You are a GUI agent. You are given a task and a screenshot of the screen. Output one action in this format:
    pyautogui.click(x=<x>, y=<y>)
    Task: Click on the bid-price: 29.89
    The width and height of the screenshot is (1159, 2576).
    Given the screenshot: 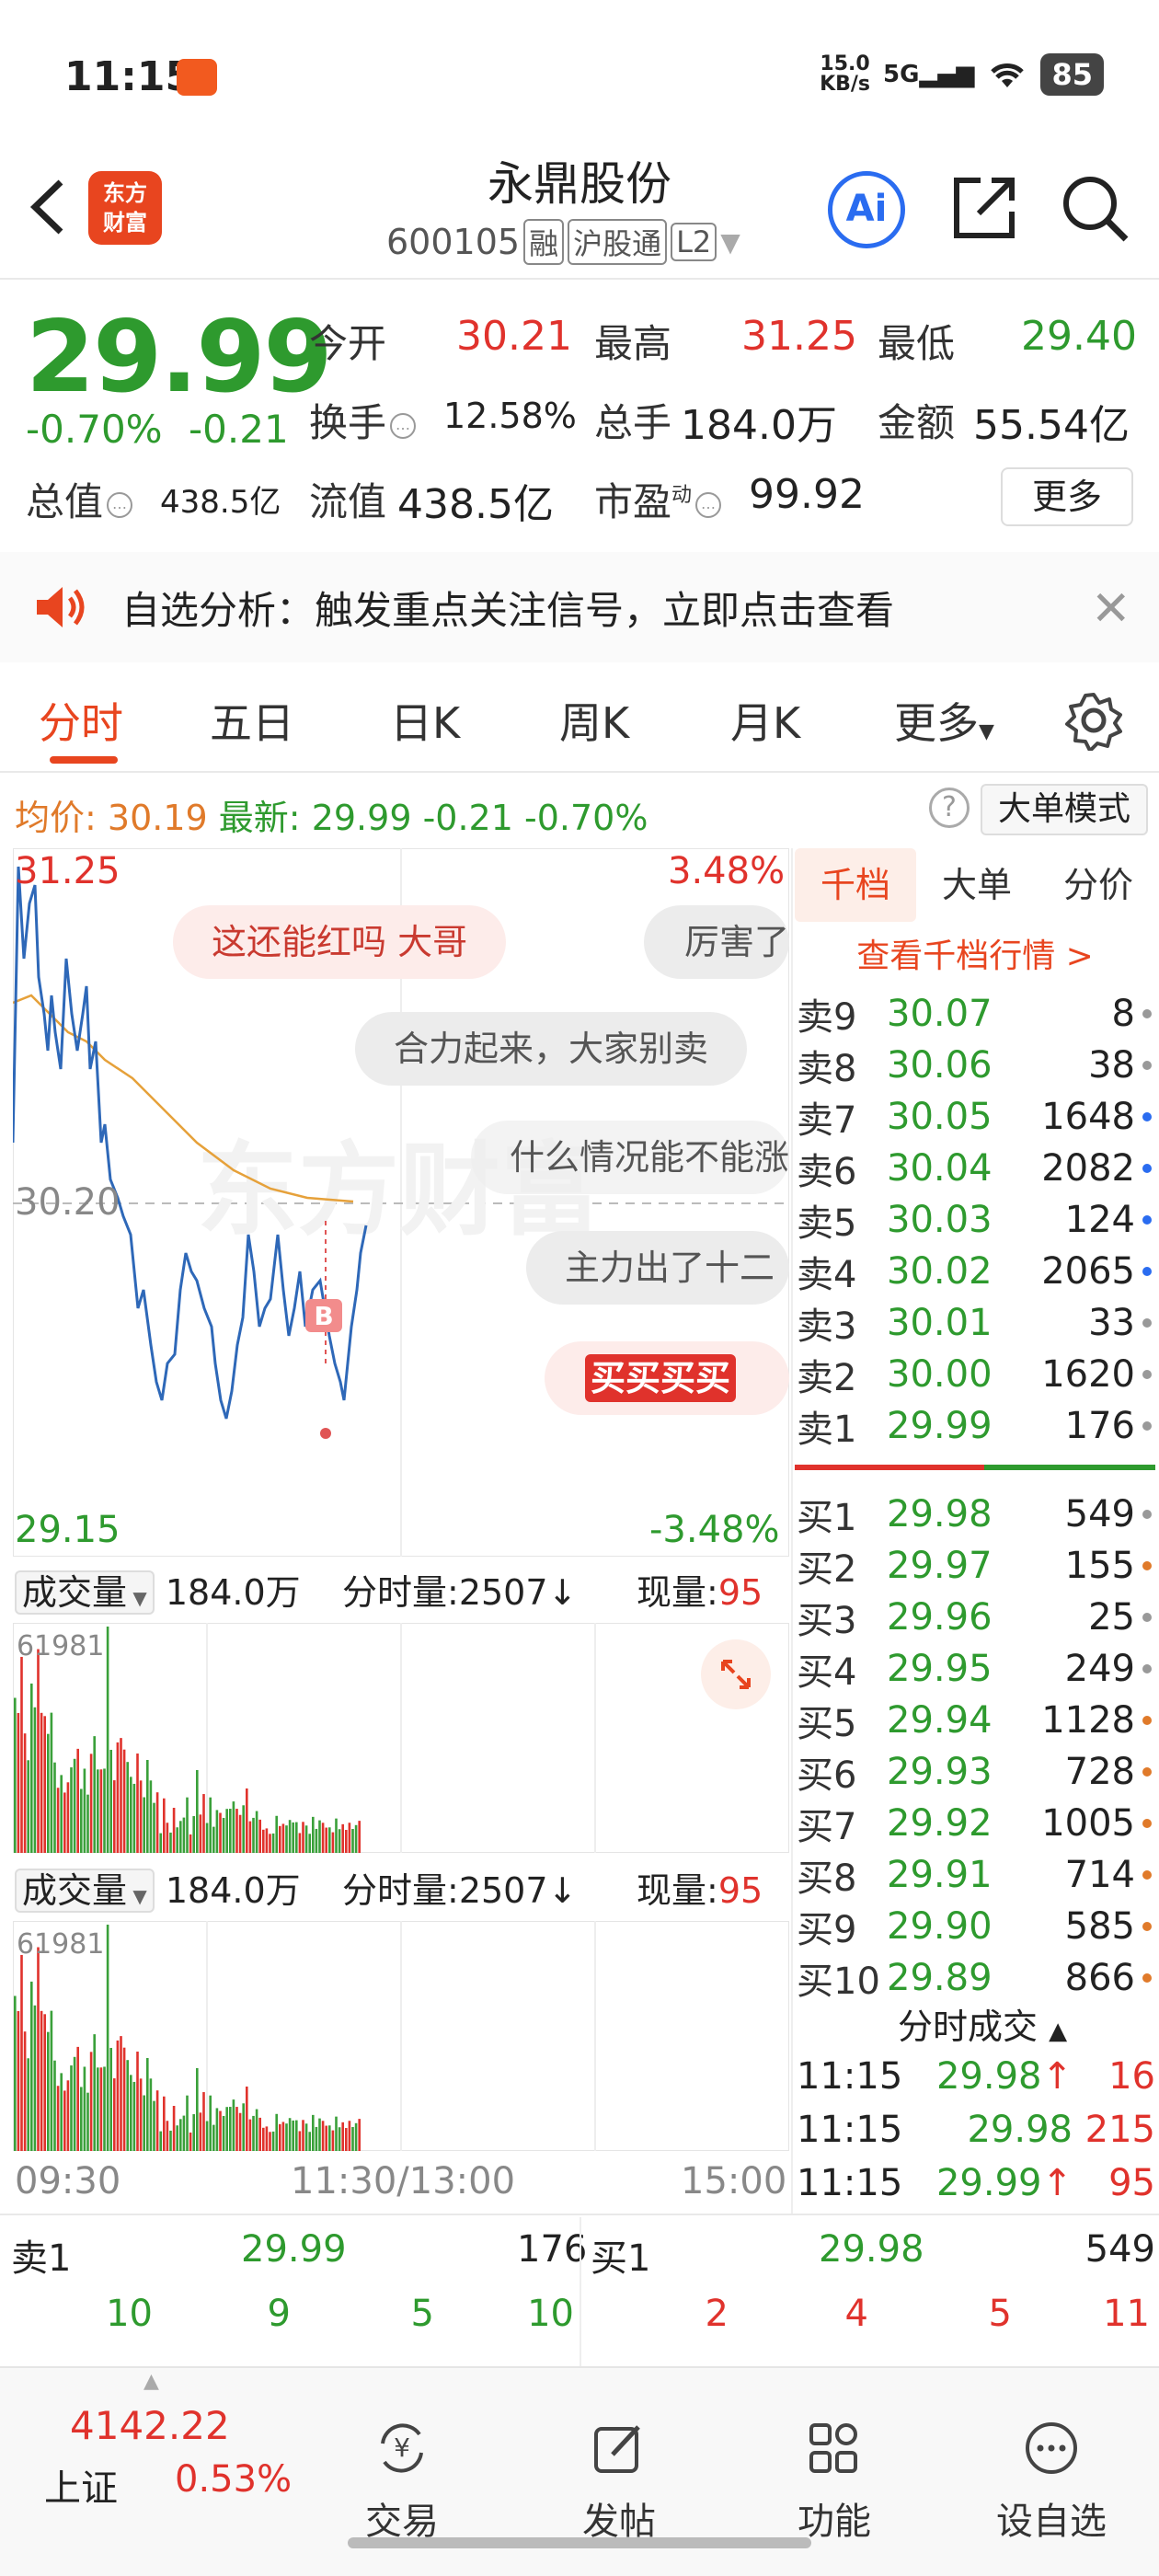 What is the action you would take?
    pyautogui.click(x=940, y=1978)
    